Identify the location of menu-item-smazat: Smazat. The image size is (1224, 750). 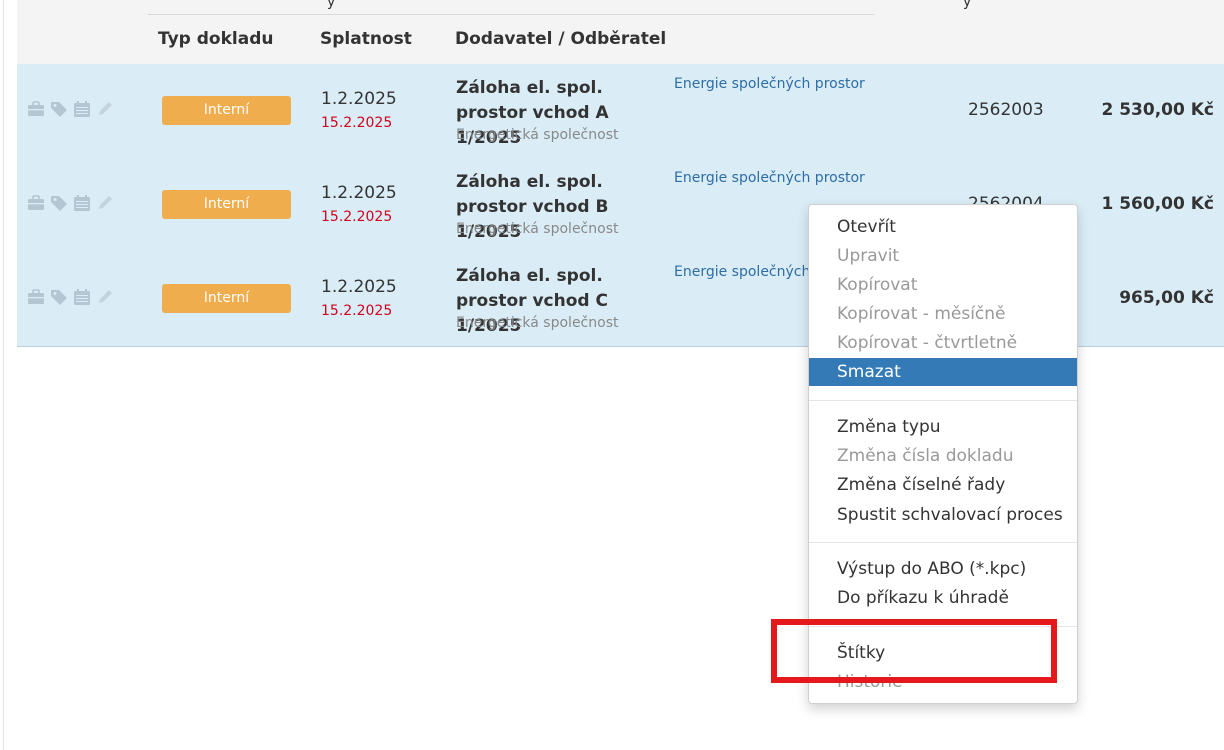
(943, 372).